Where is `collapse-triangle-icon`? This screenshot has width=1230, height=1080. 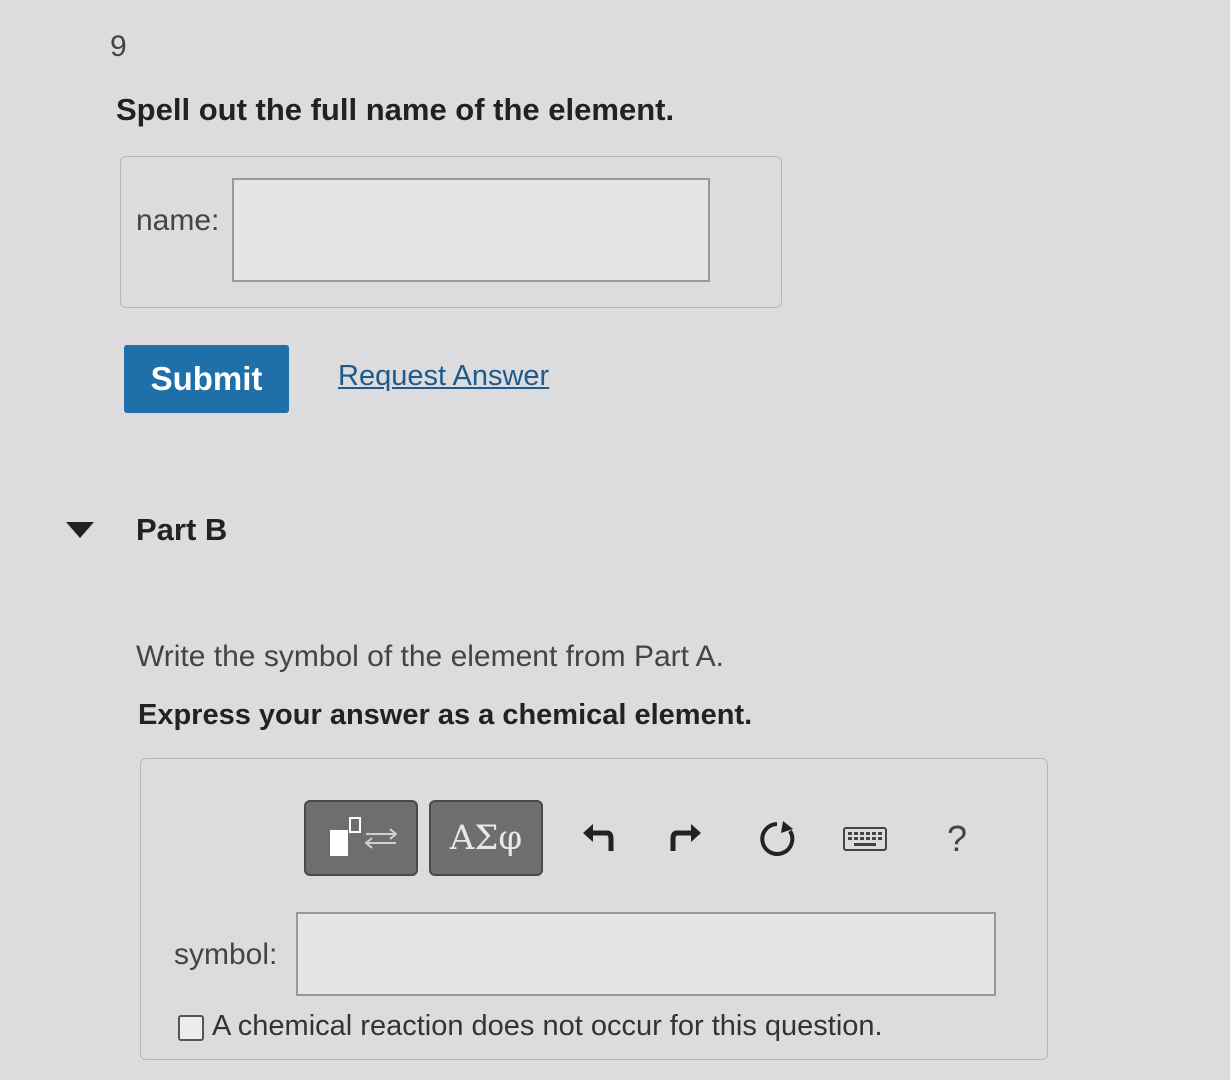 collapse-triangle-icon is located at coordinates (80, 530).